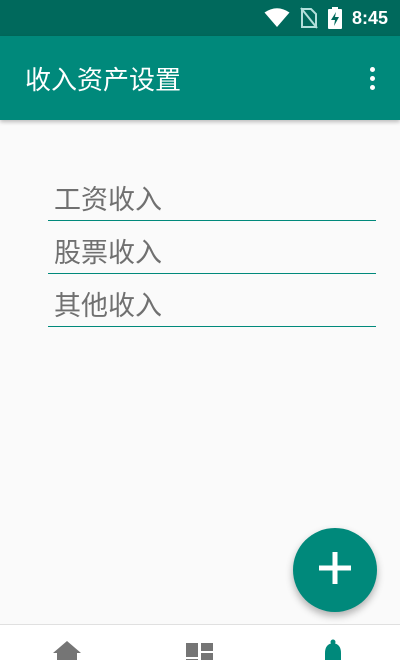  I want to click on status-bar: 8:45, so click(200, 18).